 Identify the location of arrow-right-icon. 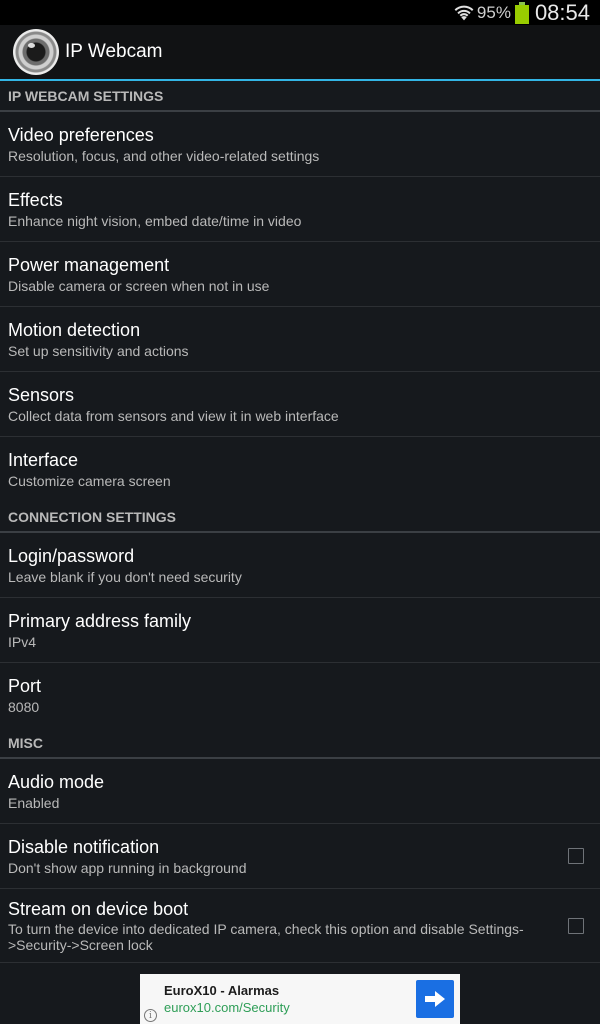
(435, 999).